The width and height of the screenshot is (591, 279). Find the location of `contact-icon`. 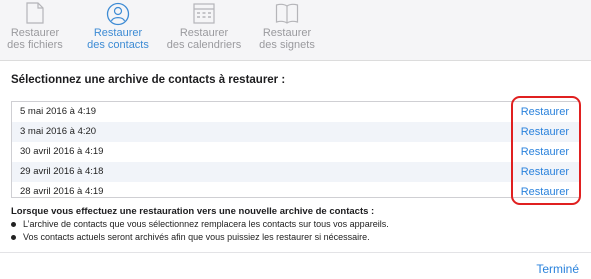

contact-icon is located at coordinates (118, 14).